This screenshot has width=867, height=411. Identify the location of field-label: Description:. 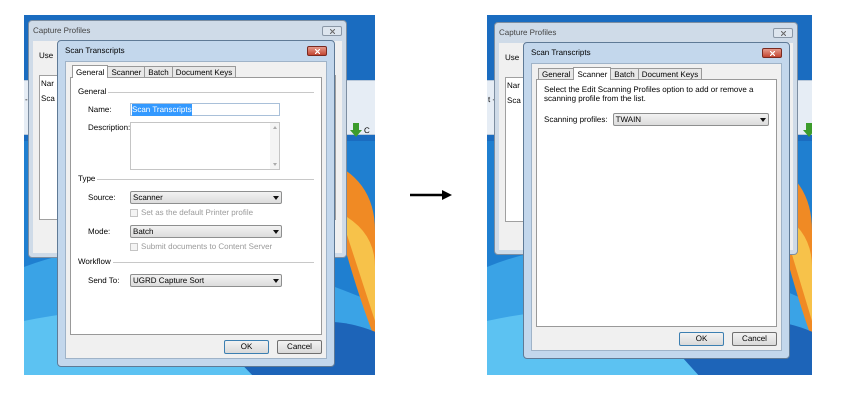
(109, 128).